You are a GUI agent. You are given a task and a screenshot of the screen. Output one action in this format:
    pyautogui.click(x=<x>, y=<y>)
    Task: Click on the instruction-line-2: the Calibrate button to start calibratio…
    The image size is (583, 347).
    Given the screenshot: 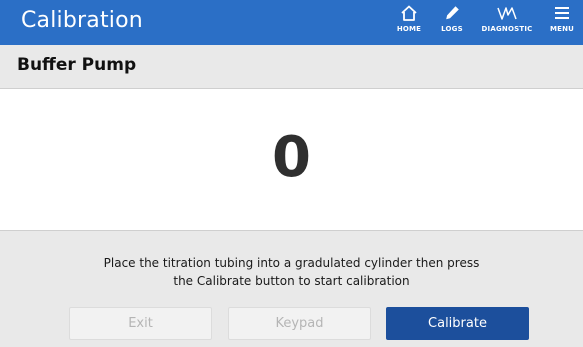 What is the action you would take?
    pyautogui.click(x=291, y=281)
    